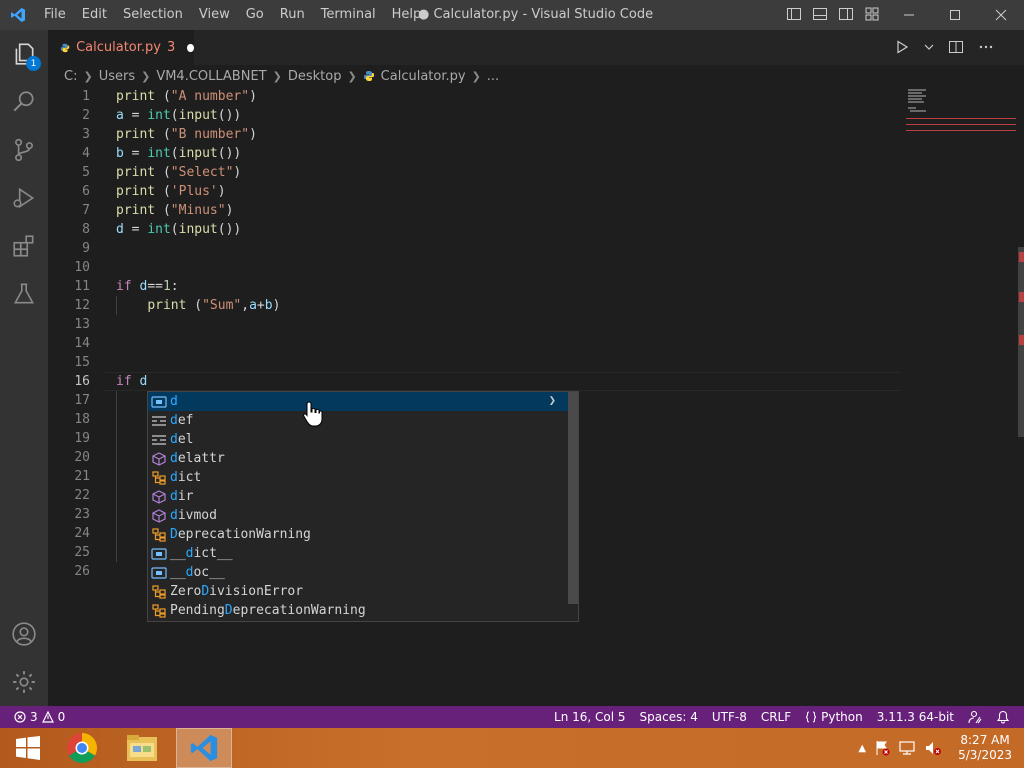 Image resolution: width=1024 pixels, height=768 pixels. Describe the element at coordinates (862, 748) in the screenshot. I see `chevron-up-icon: ▲` at that location.